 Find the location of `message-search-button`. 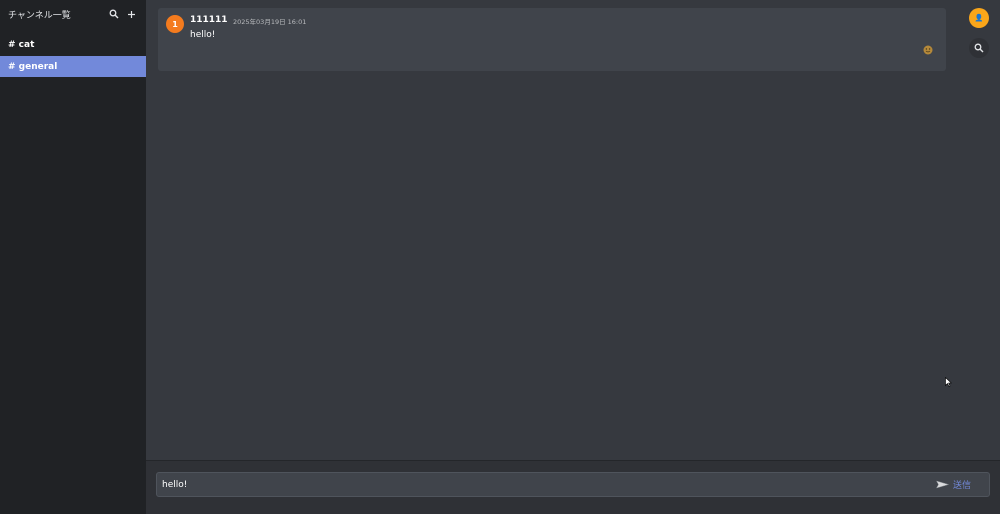

message-search-button is located at coordinates (979, 48).